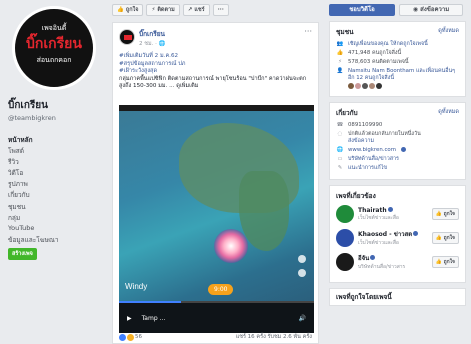 The width and height of the screenshot is (471, 344). What do you see at coordinates (54, 182) in the screenshot?
I see `nav-item-photos: รูปภาพ` at bounding box center [54, 182].